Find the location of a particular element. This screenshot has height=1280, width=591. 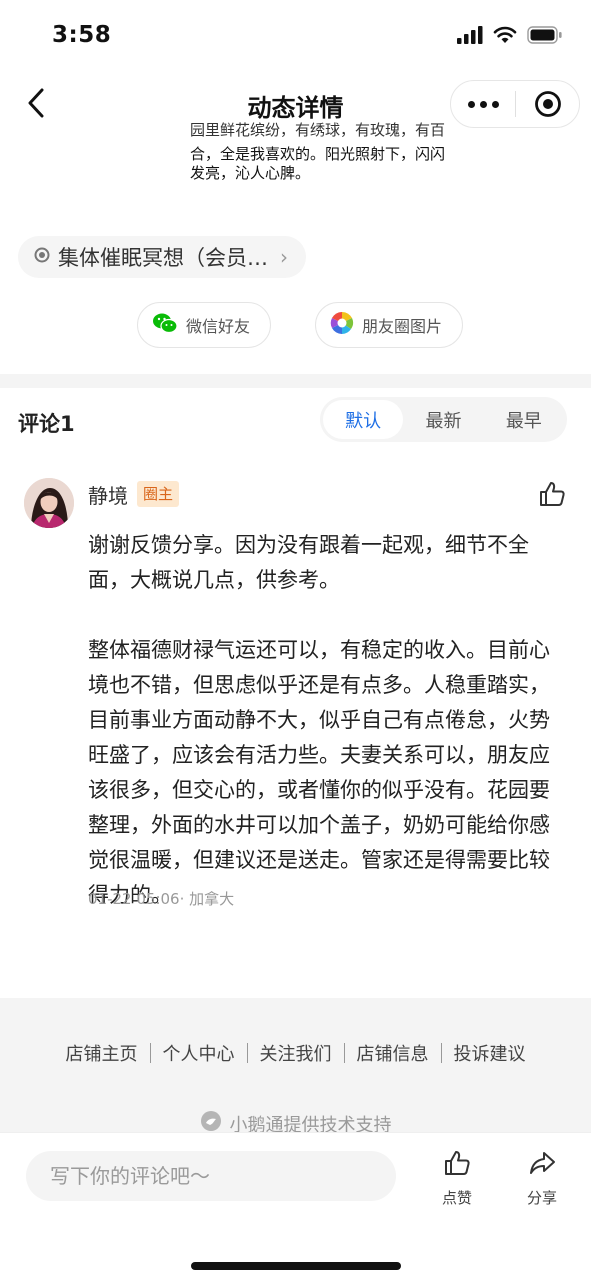

status-bar: 3:58 is located at coordinates (295, 37).